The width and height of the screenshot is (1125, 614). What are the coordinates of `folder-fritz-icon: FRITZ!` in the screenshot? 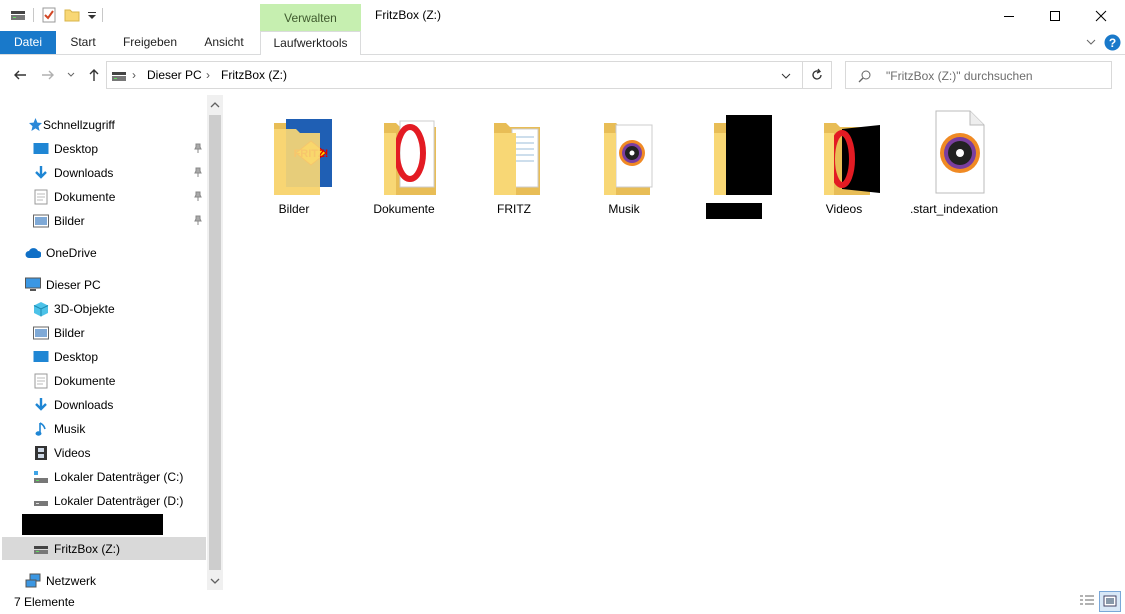 It's located at (303, 157).